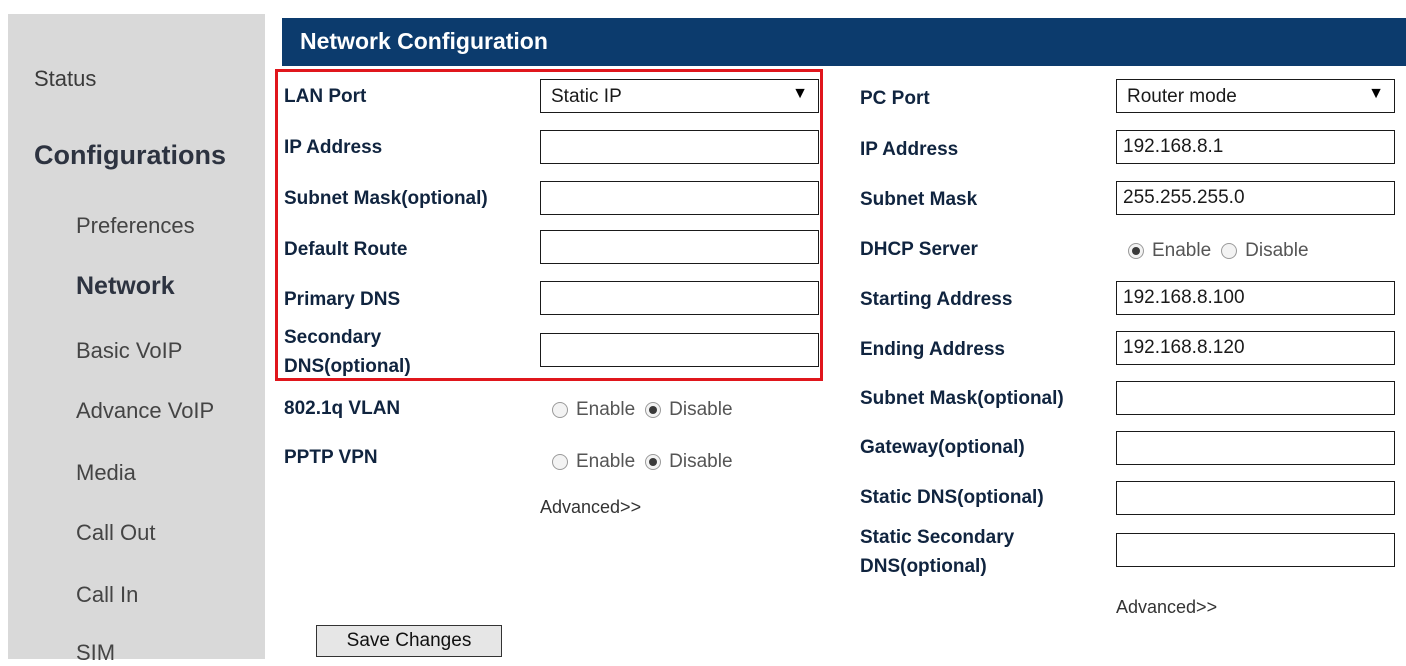 This screenshot has width=1406, height=666. I want to click on lan-dns1-input, so click(679, 298).